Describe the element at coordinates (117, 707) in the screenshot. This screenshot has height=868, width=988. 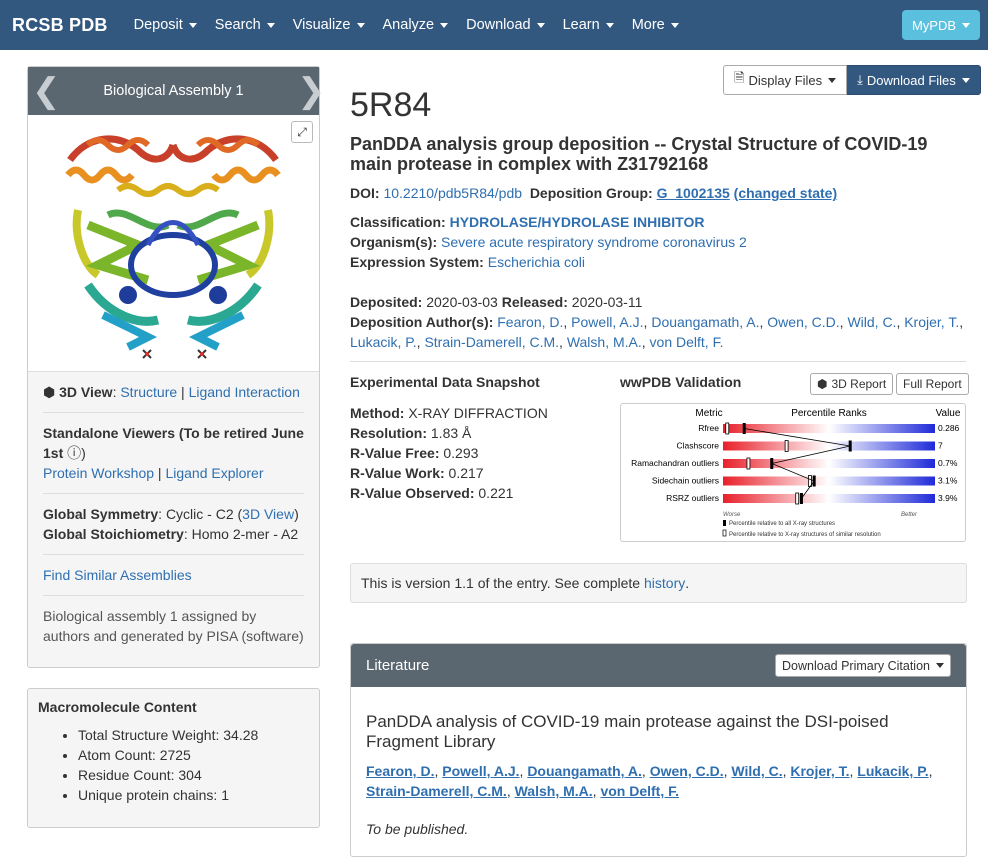
I see `macro-title: Macromolecule Content` at that location.